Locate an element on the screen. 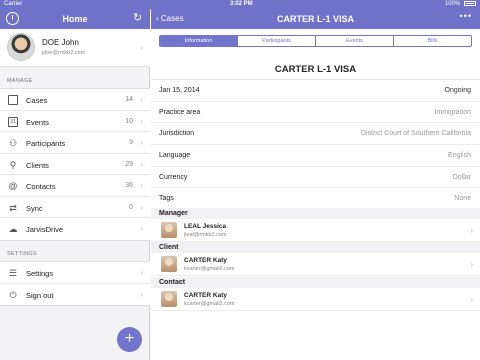 This screenshot has width=480, height=360. sidebar-title: Home is located at coordinates (75, 19).